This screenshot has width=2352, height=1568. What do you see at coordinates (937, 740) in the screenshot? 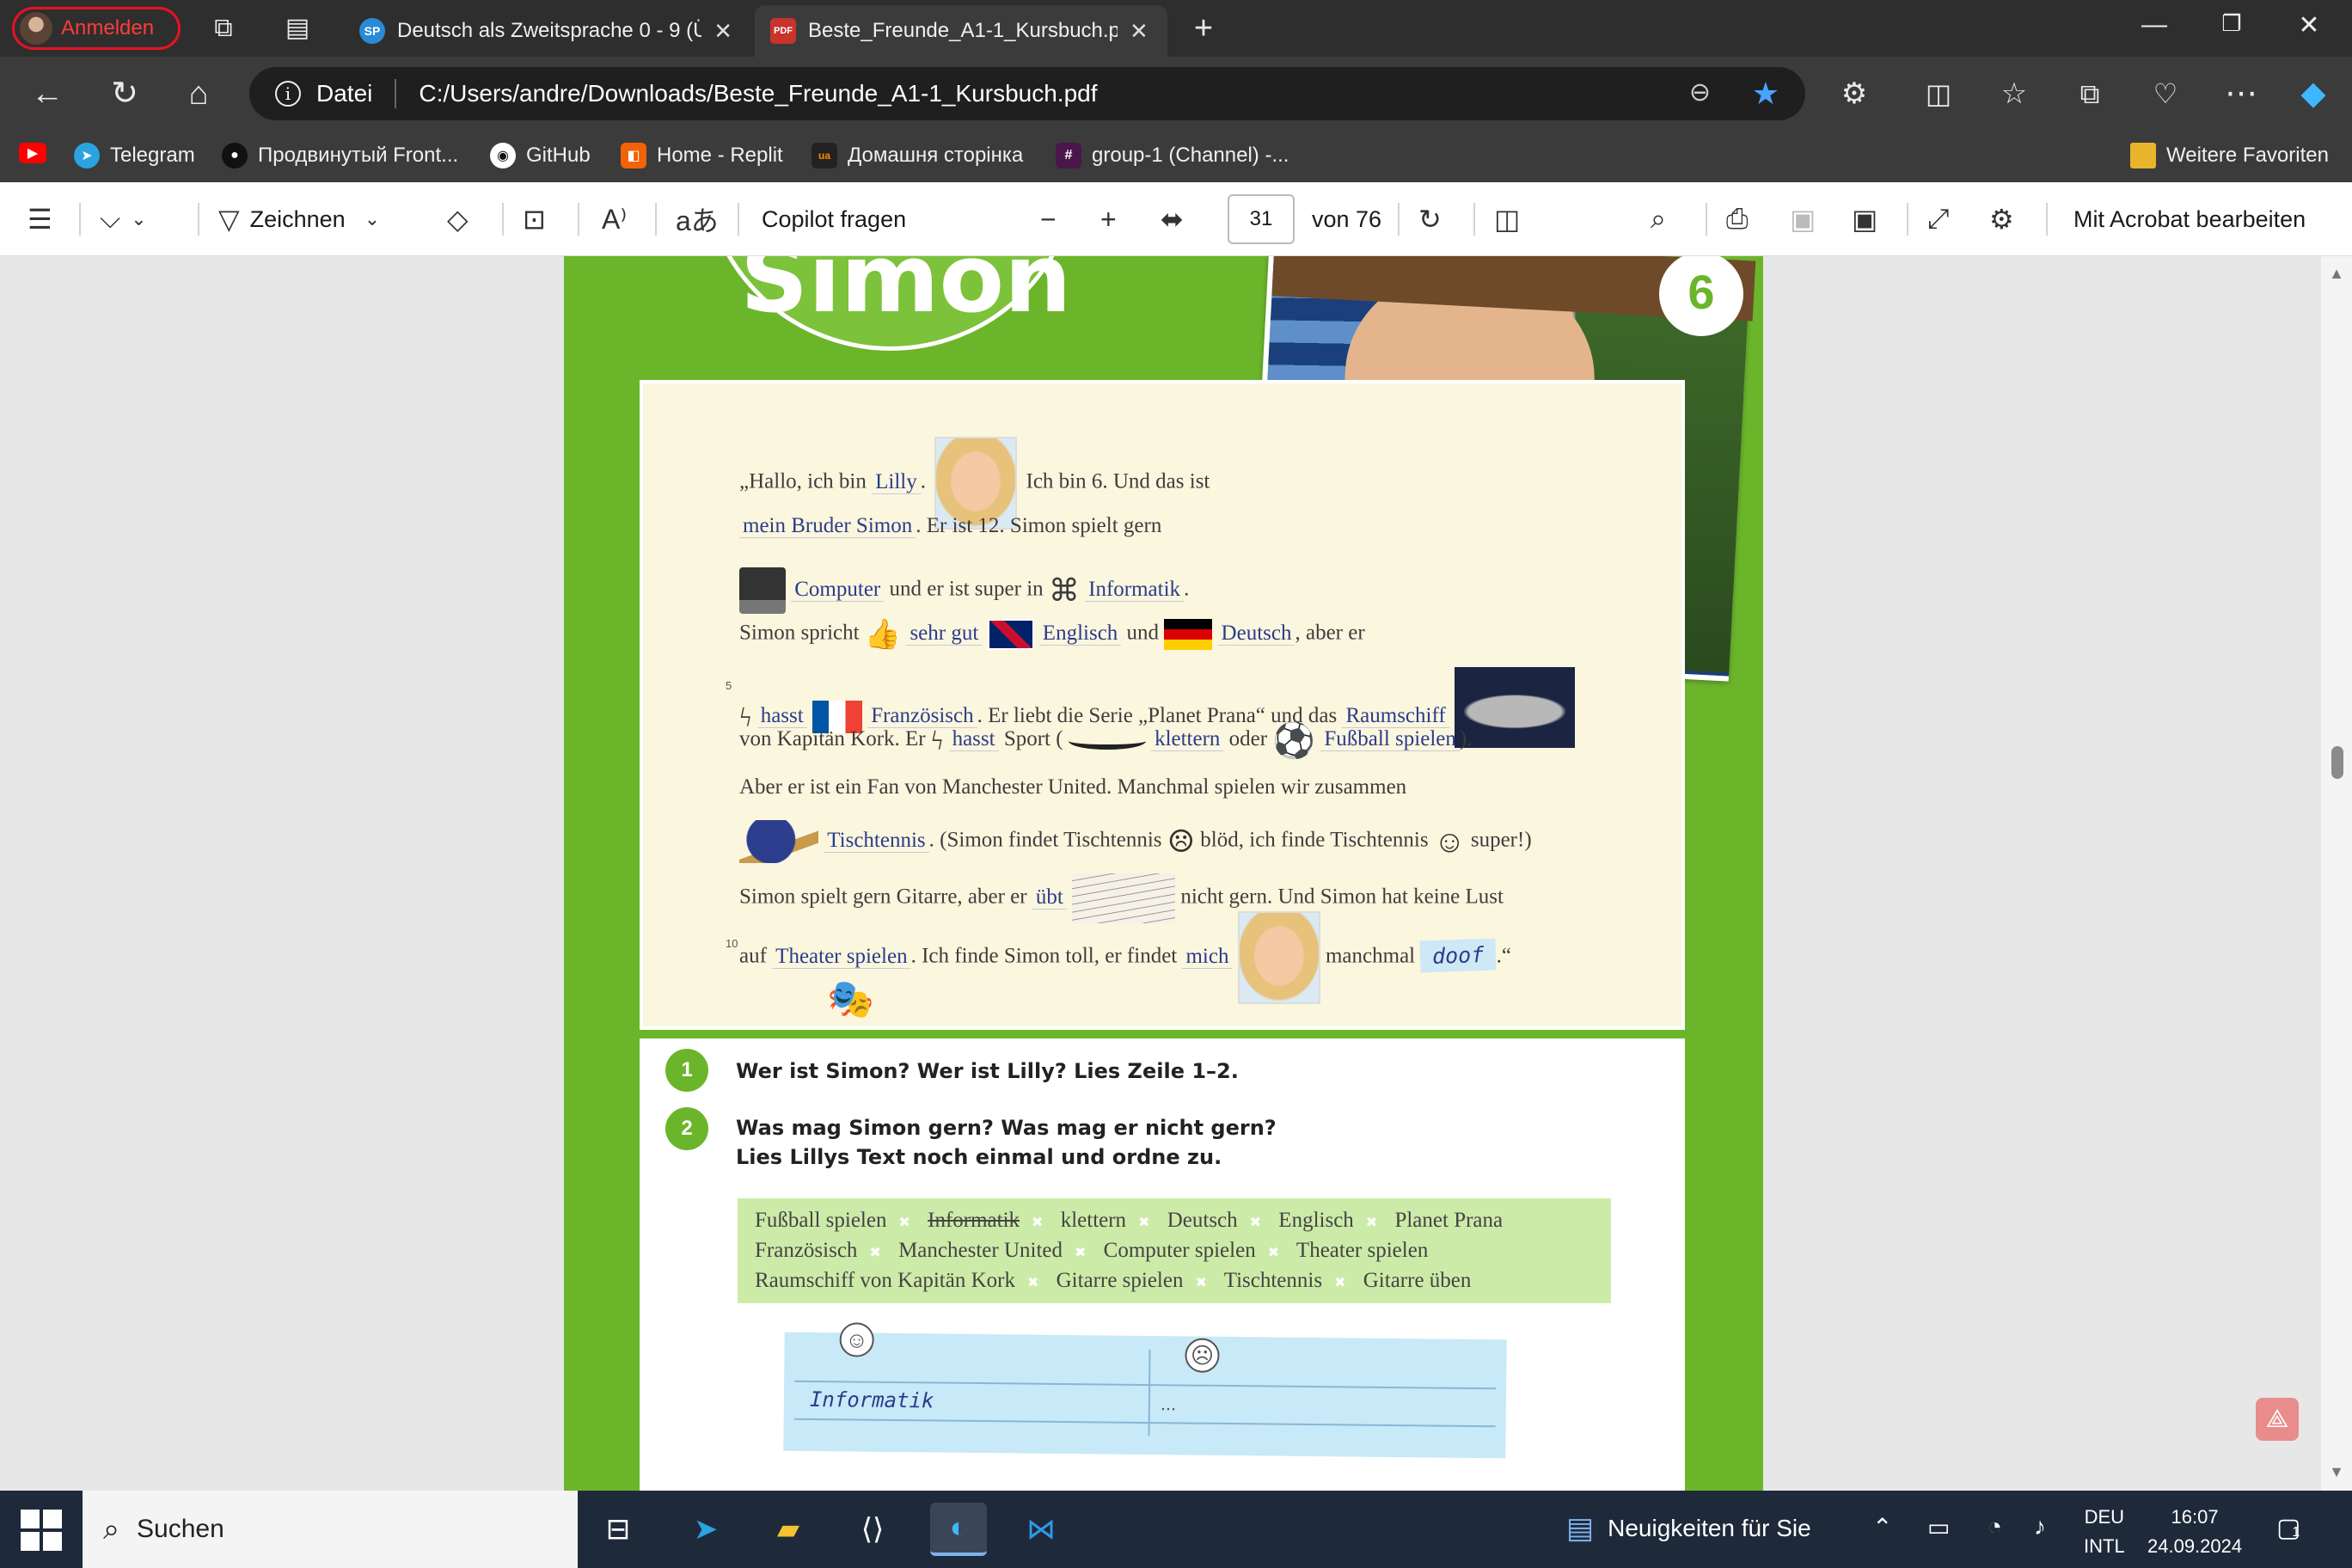
I see `angry-scribble-icon: ϟ` at bounding box center [937, 740].